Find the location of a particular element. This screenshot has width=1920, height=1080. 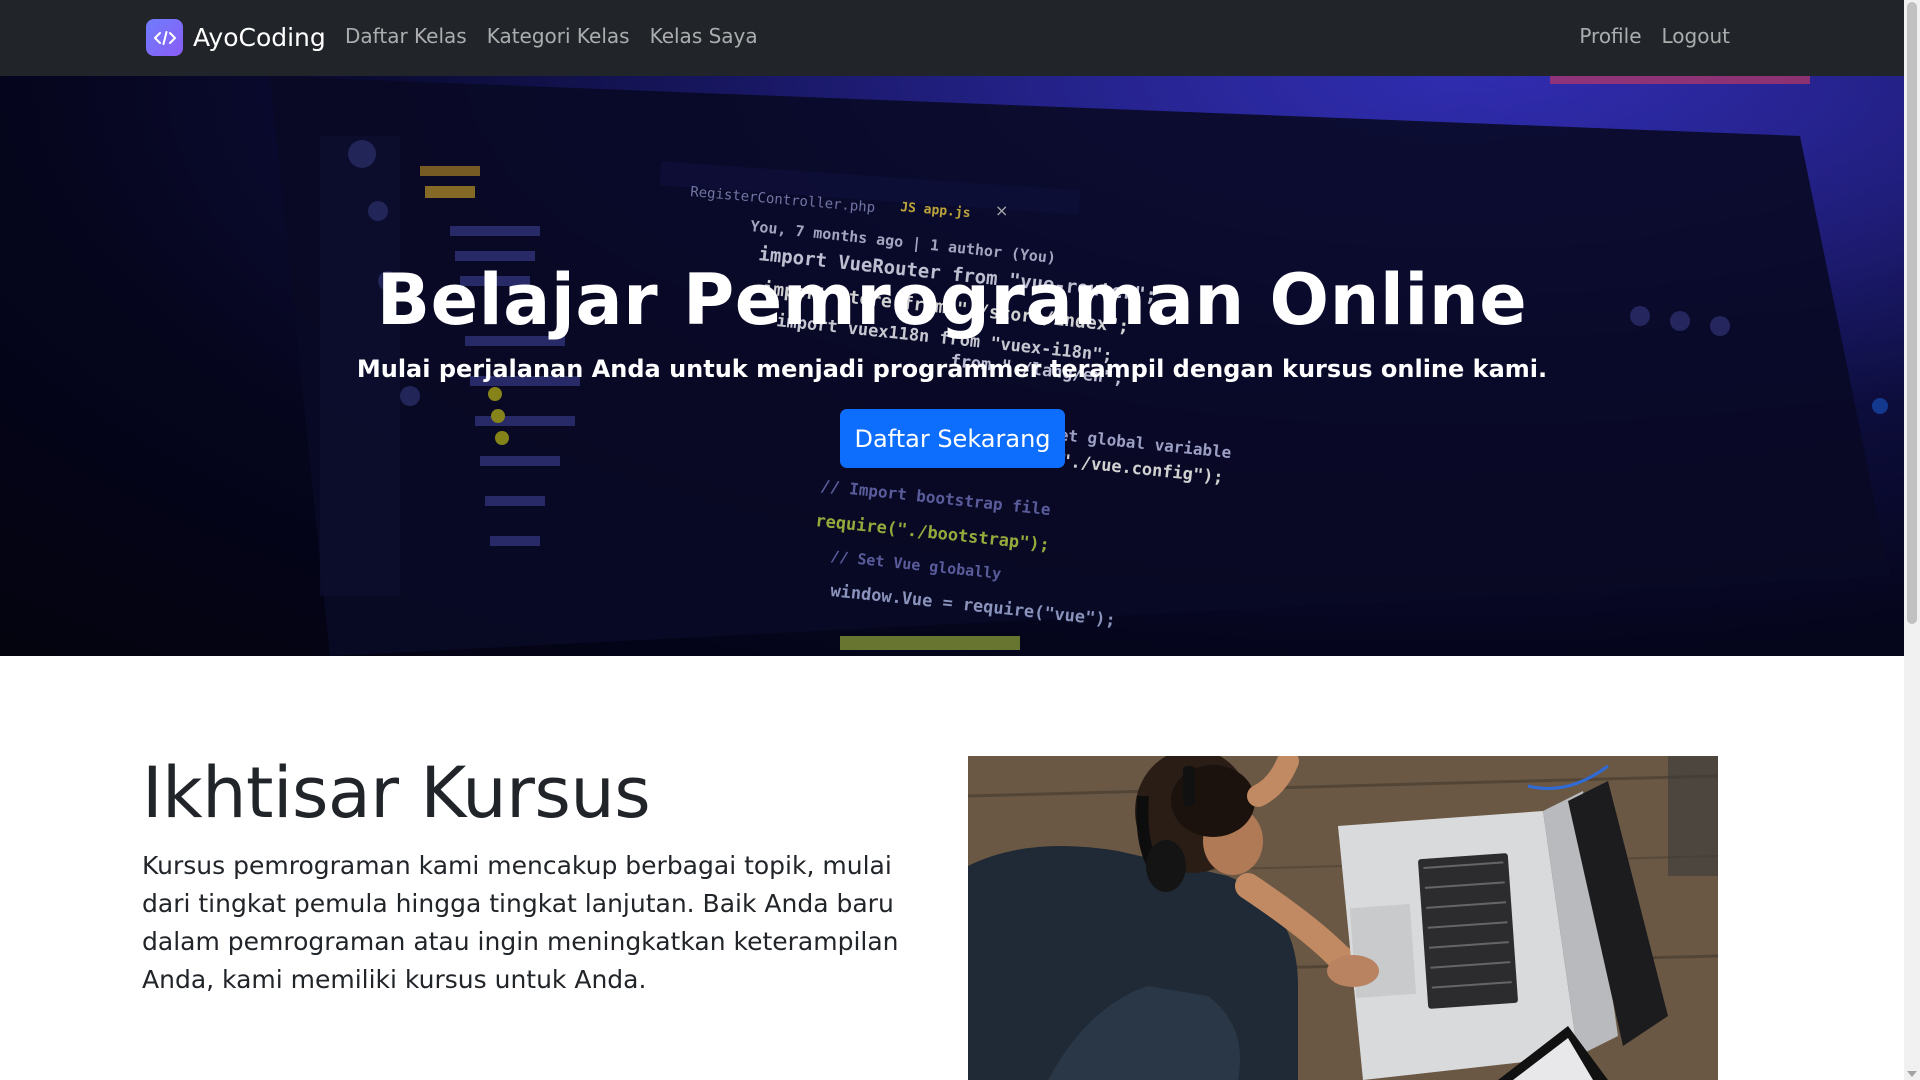

daftar-sekarang-button: Daftar Sekarang is located at coordinates (952, 438).